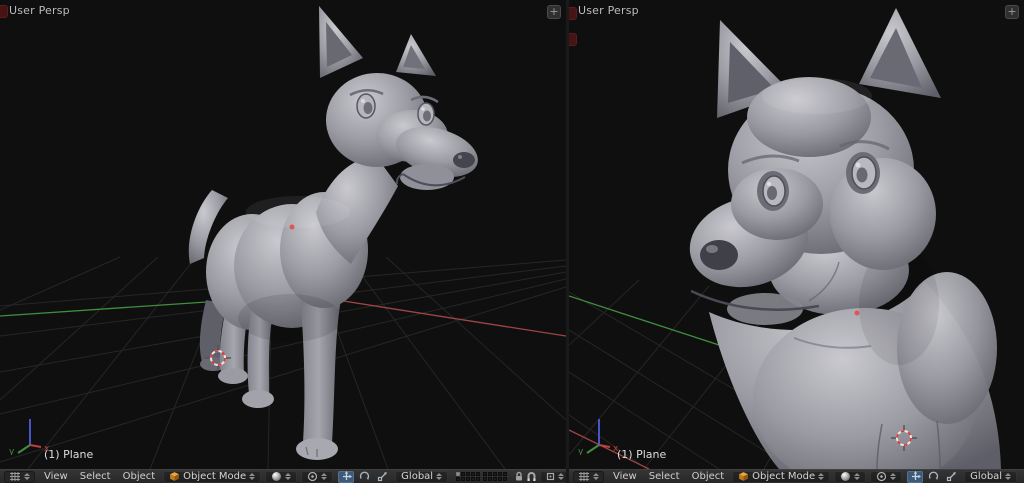  I want to click on editor-3dview-icon, so click(584, 476).